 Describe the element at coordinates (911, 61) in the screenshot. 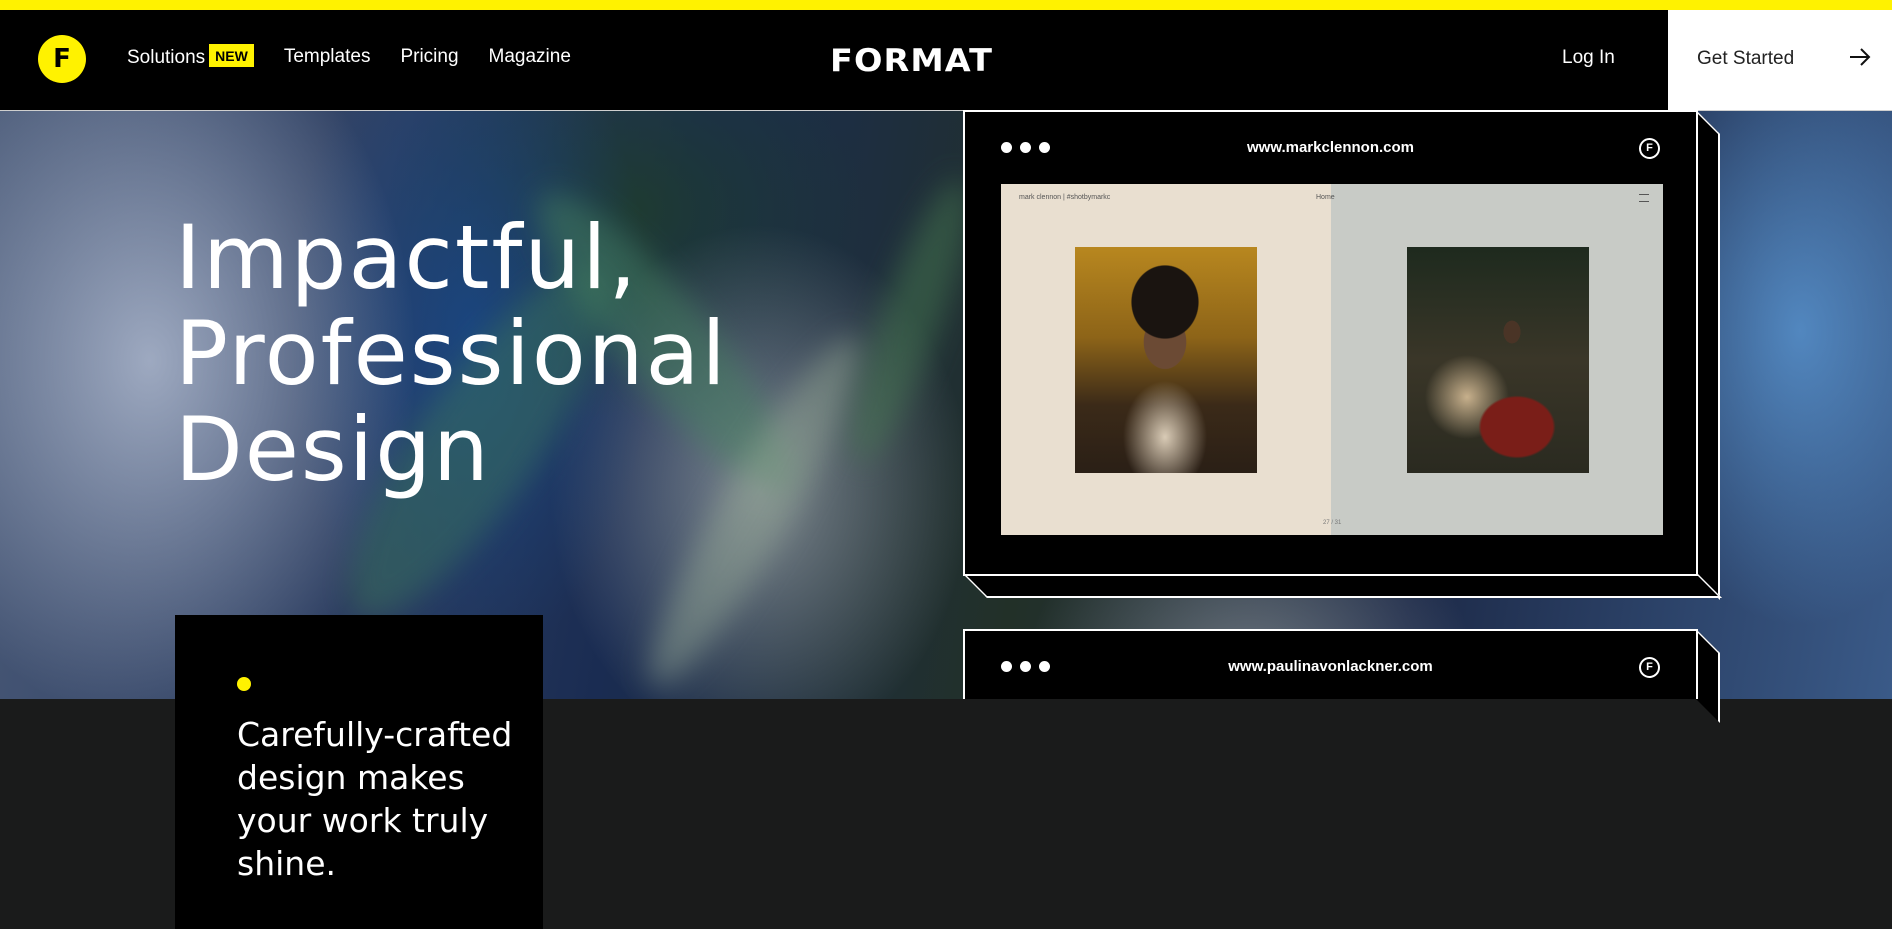

I see `brand-wordmark: FORMAT` at that location.